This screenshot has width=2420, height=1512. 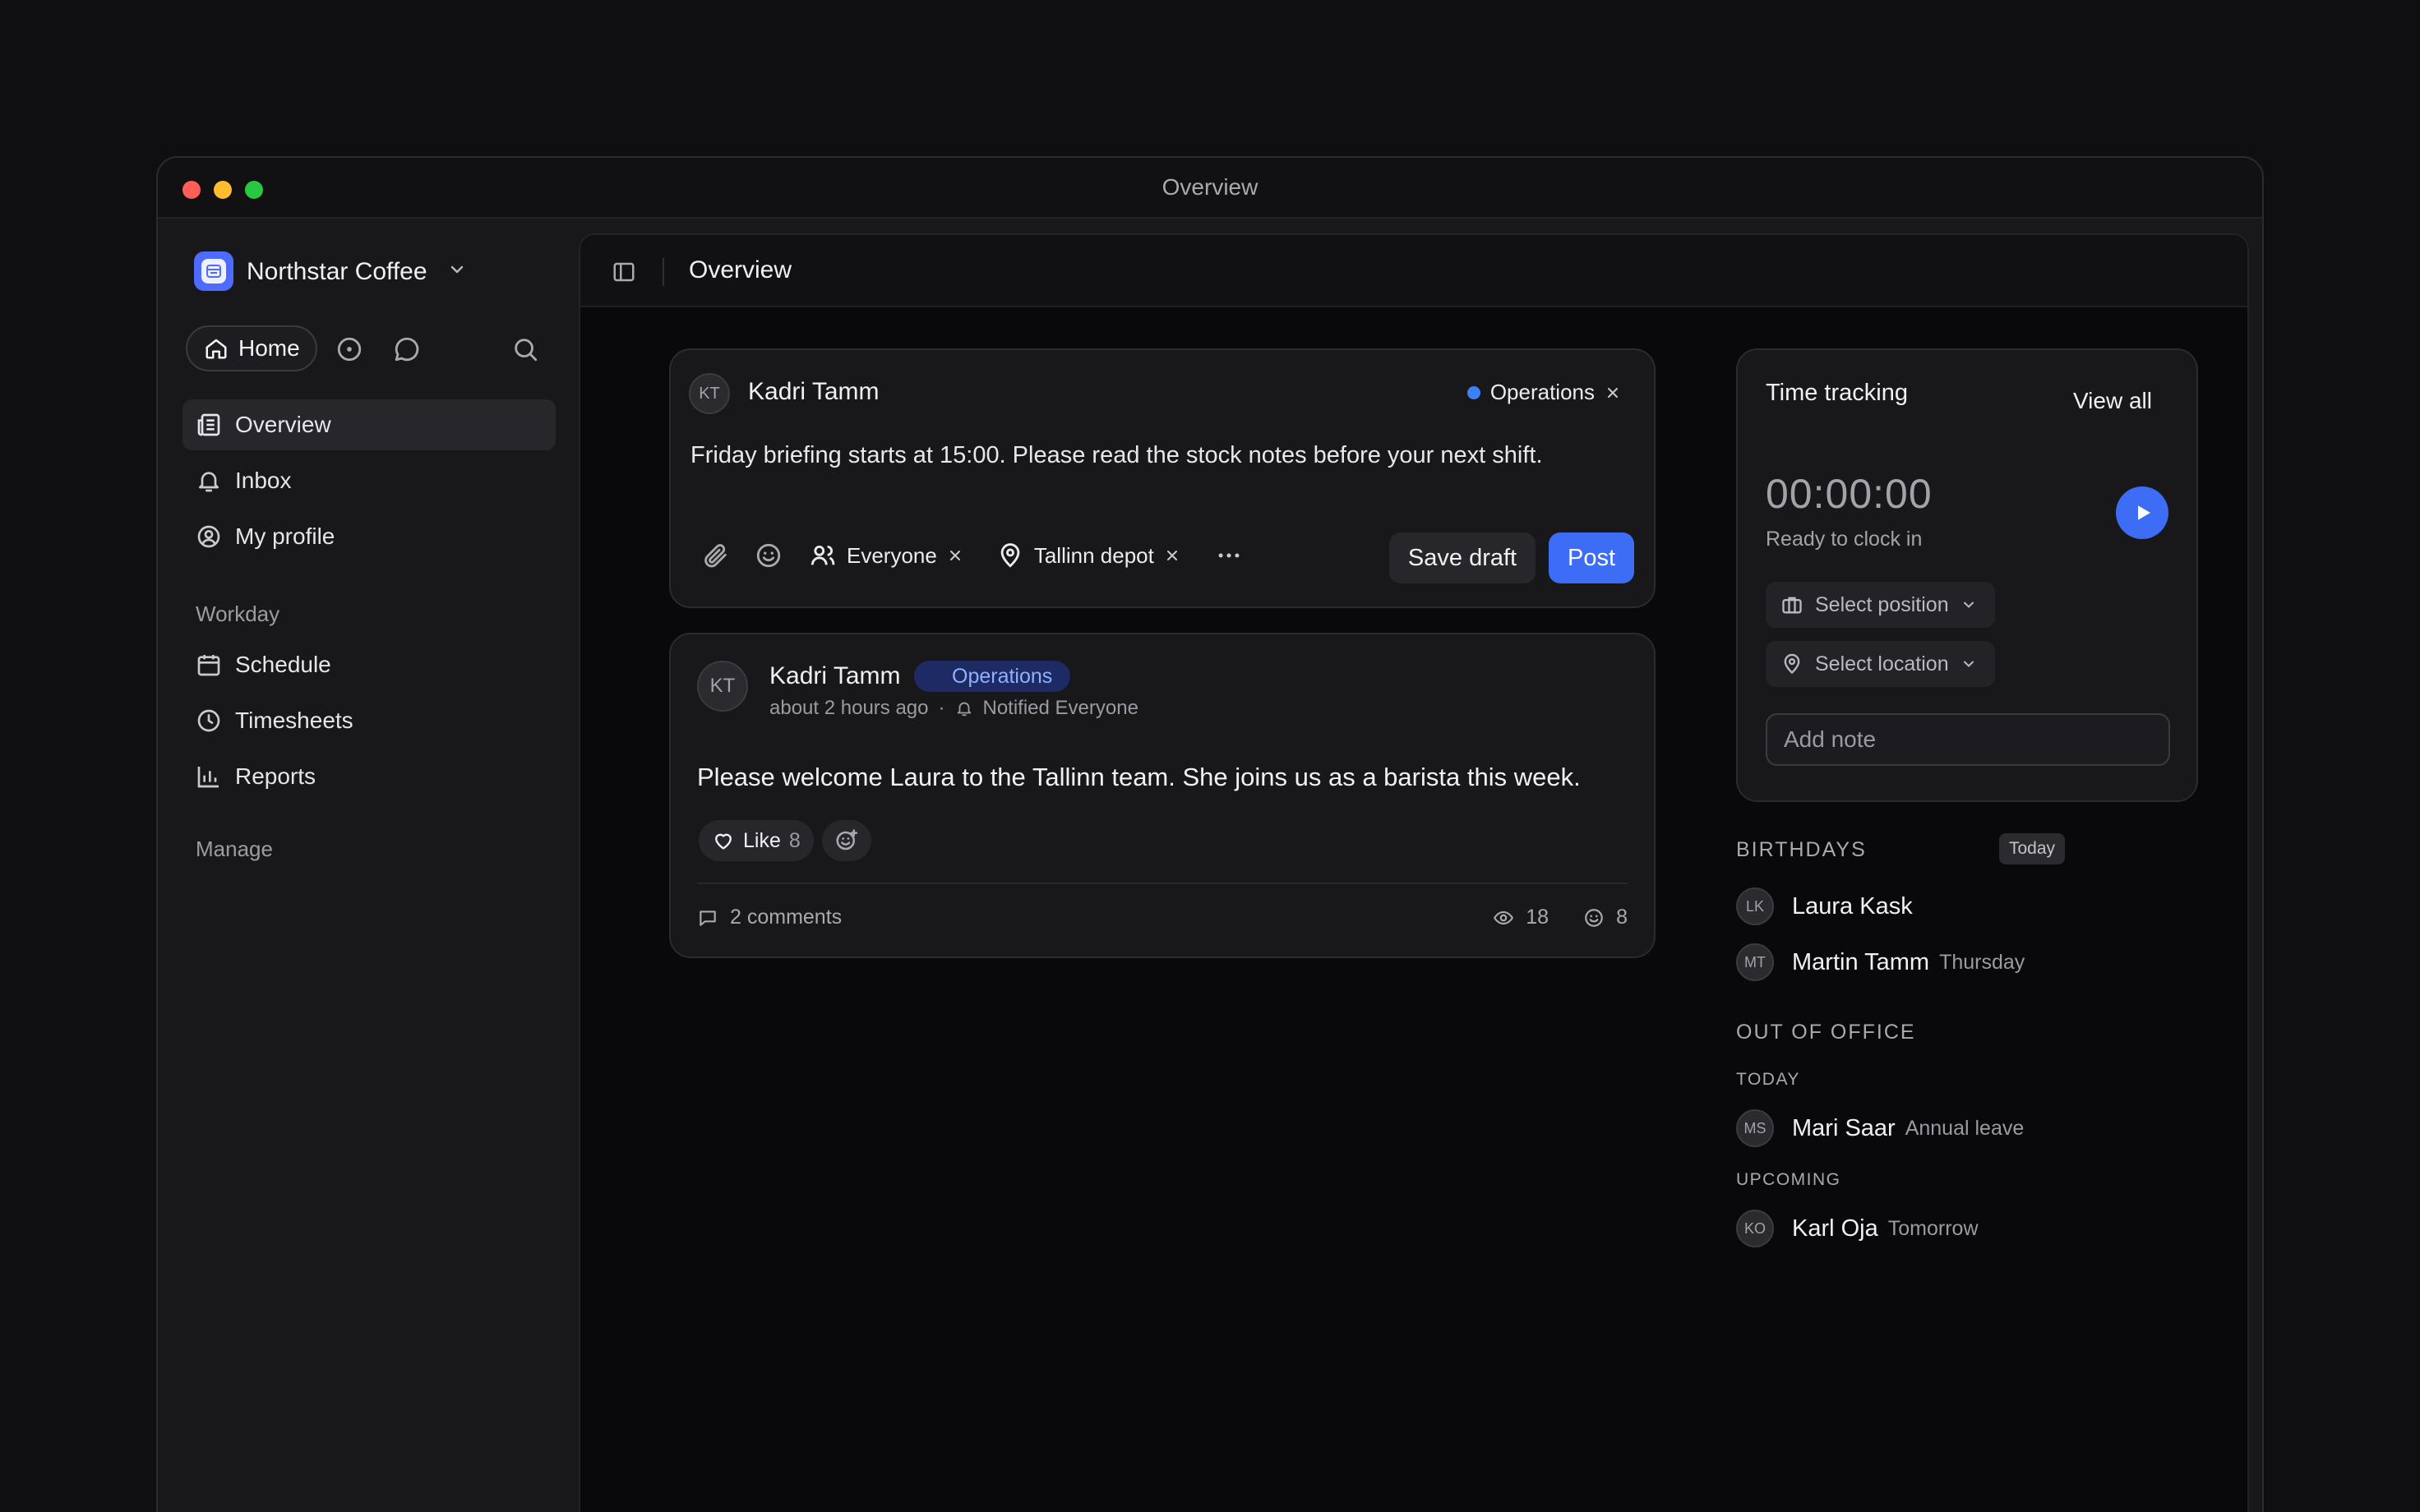 What do you see at coordinates (823, 555) in the screenshot?
I see `users-icon` at bounding box center [823, 555].